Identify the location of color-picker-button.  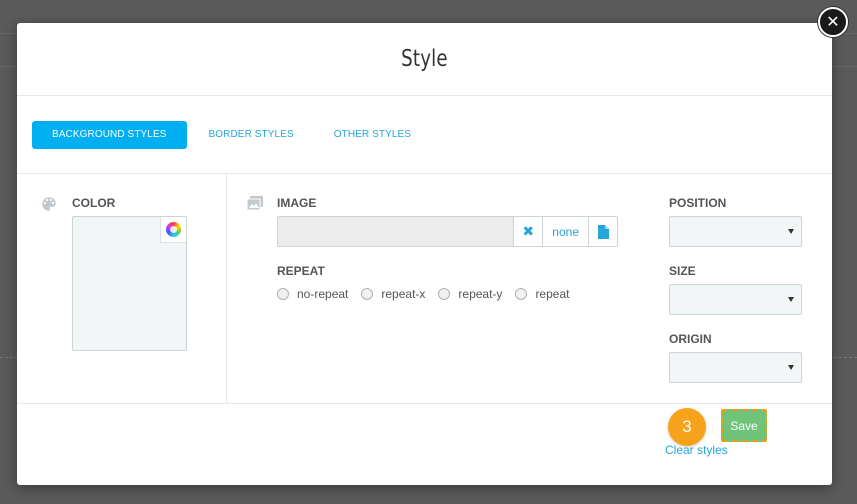
(173, 230).